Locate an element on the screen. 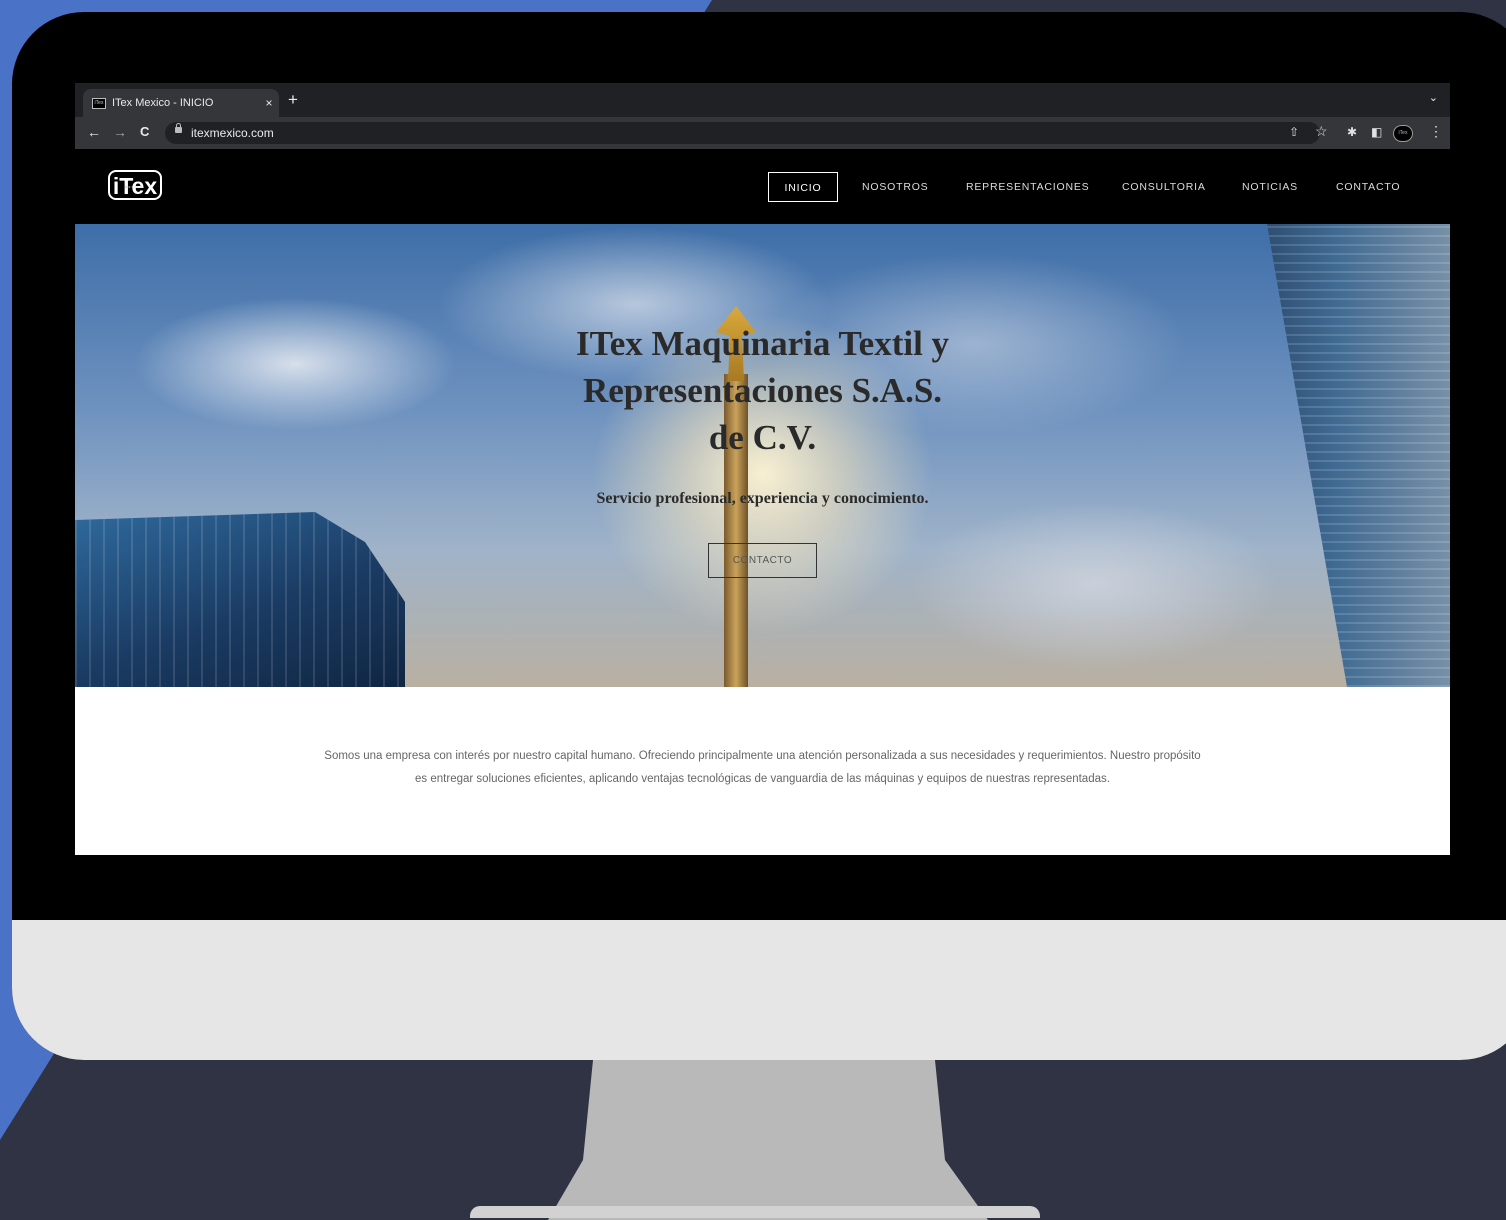 This screenshot has height=1220, width=1506. browser-toolbar: ← → C itexmexico.com ⇧ ☆ ✱ ◧ iTex ⋮ is located at coordinates (762, 133).